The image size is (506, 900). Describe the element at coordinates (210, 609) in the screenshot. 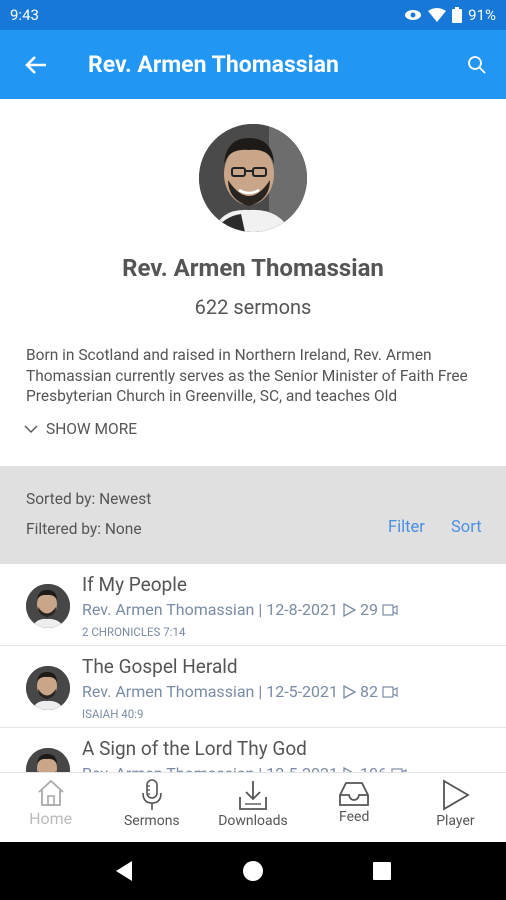

I see `sermon-speaker-date: Rev. Armen Thomassian | 12-8-2021` at that location.